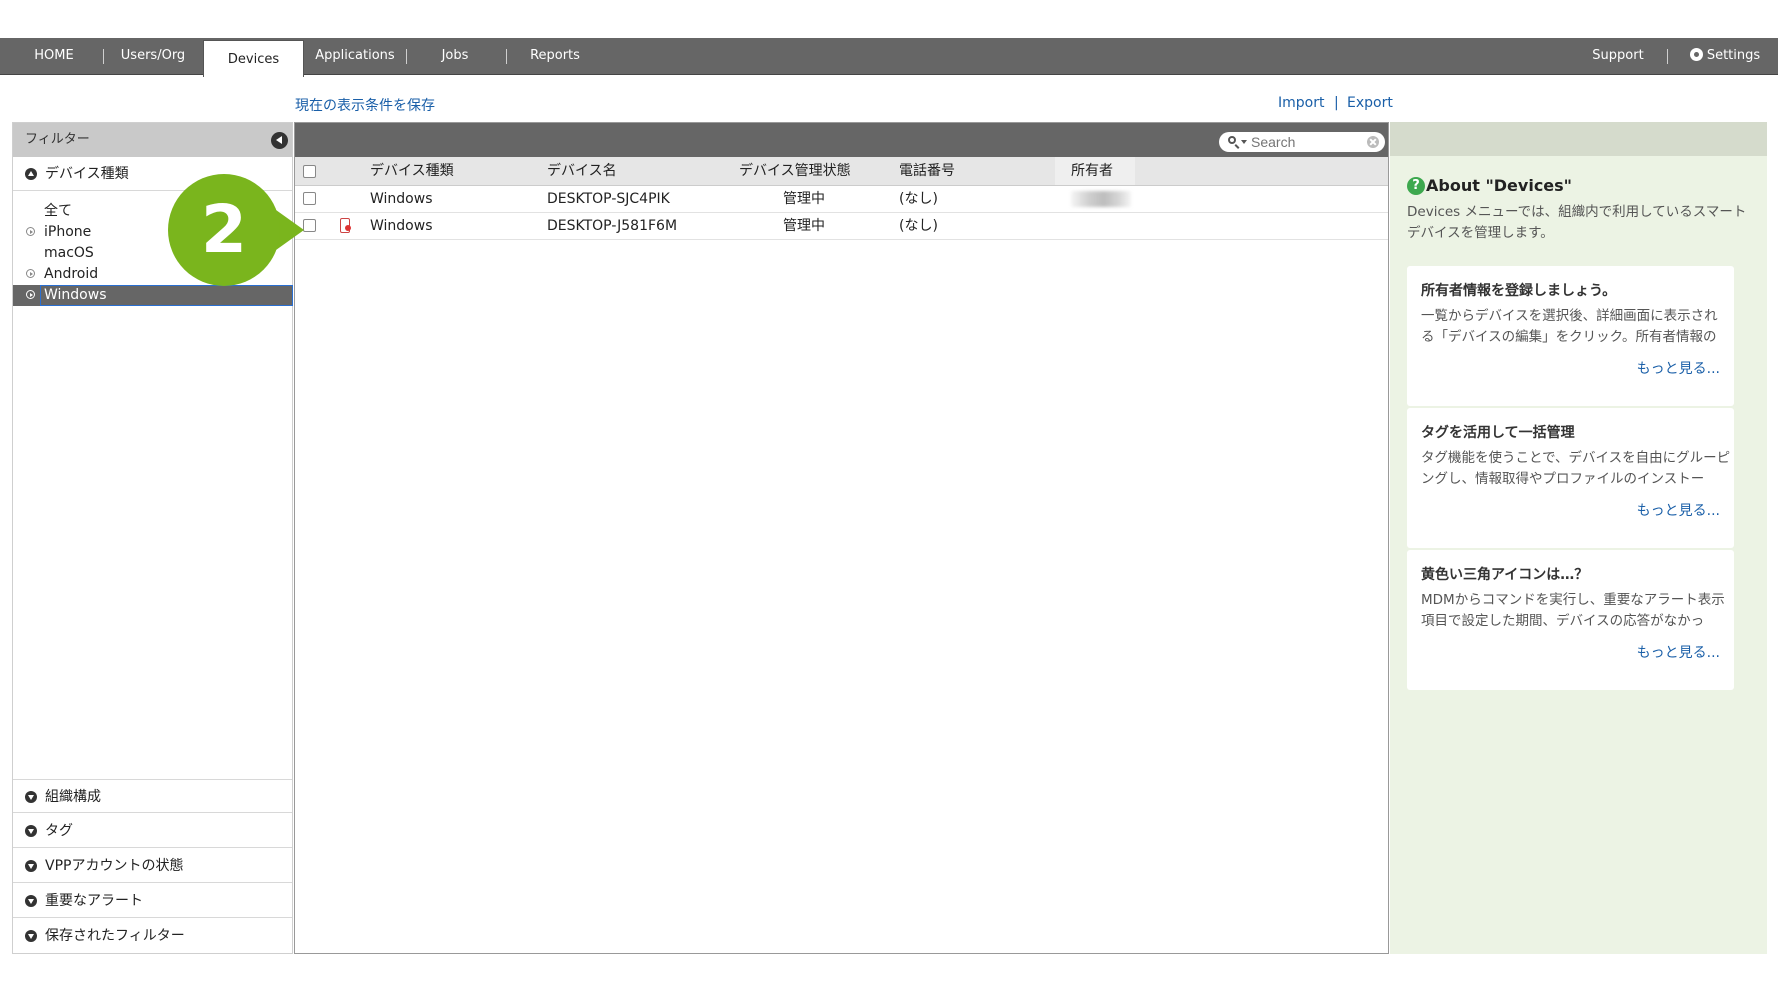 This screenshot has width=1778, height=1000. I want to click on tab-applications: Applications, so click(355, 56).